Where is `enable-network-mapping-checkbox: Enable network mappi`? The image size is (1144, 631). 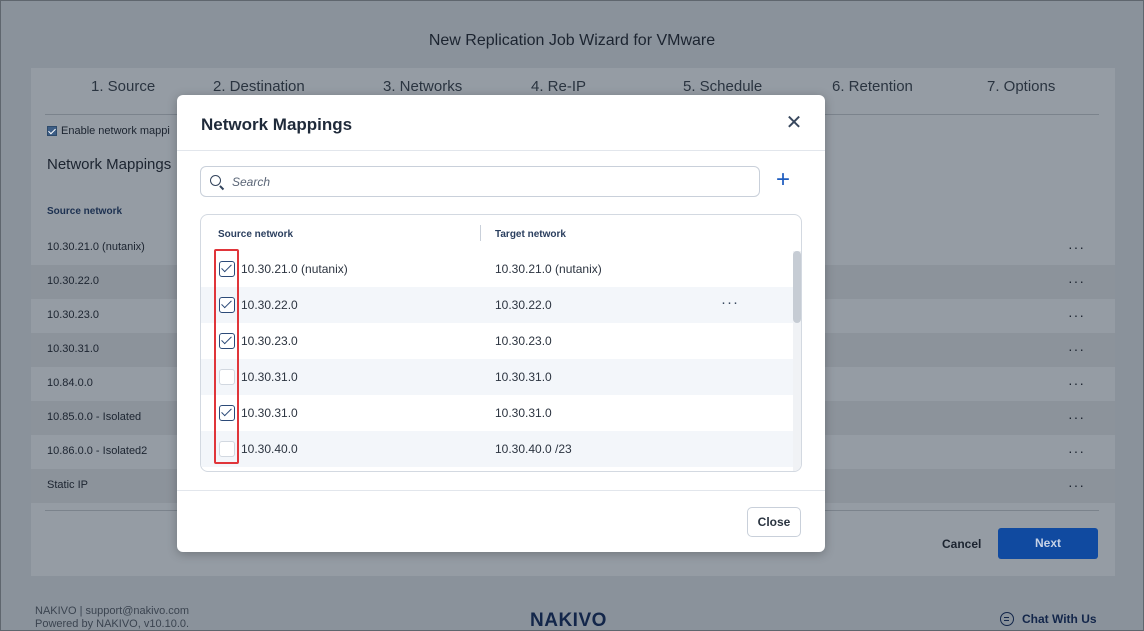
enable-network-mapping-checkbox: Enable network mappi is located at coordinates (108, 131).